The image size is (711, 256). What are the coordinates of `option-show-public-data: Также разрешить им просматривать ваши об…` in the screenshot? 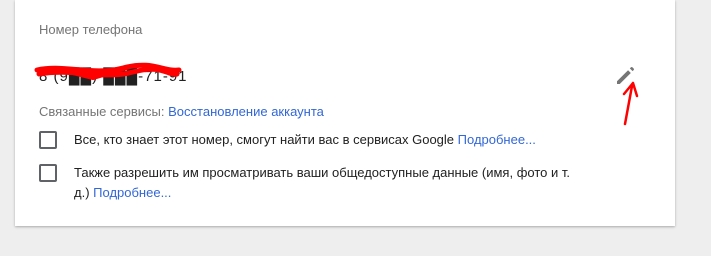 It's located at (309, 183).